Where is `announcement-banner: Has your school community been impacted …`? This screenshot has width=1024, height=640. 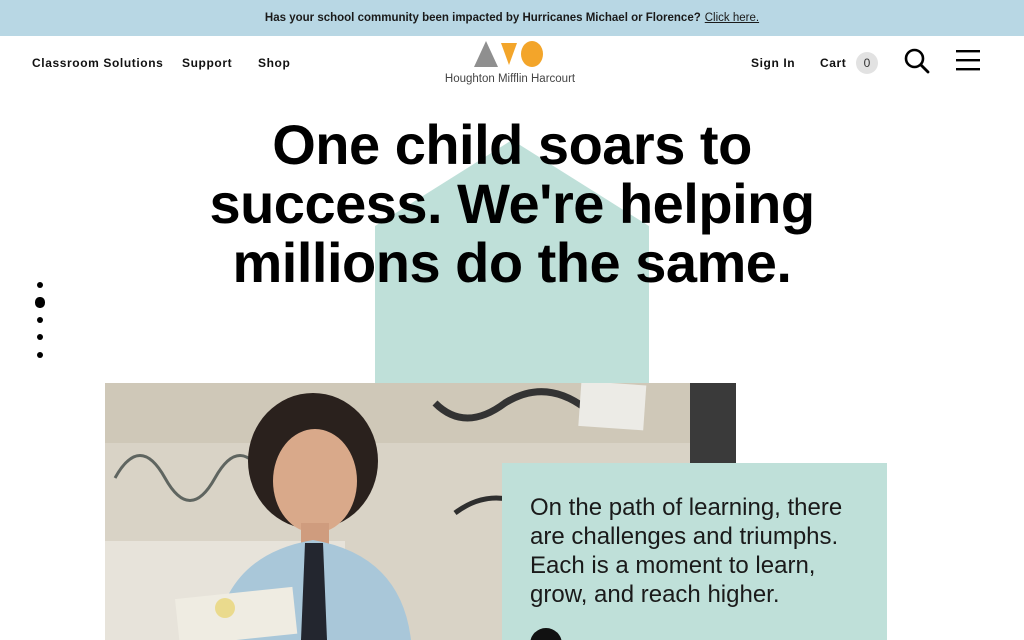
announcement-banner: Has your school community been impacted … is located at coordinates (512, 18).